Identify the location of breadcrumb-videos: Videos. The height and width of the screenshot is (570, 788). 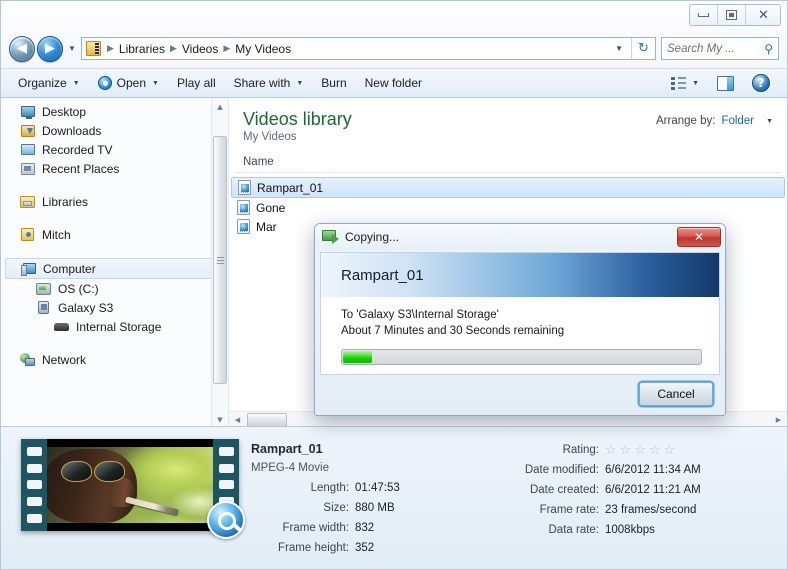
(200, 49).